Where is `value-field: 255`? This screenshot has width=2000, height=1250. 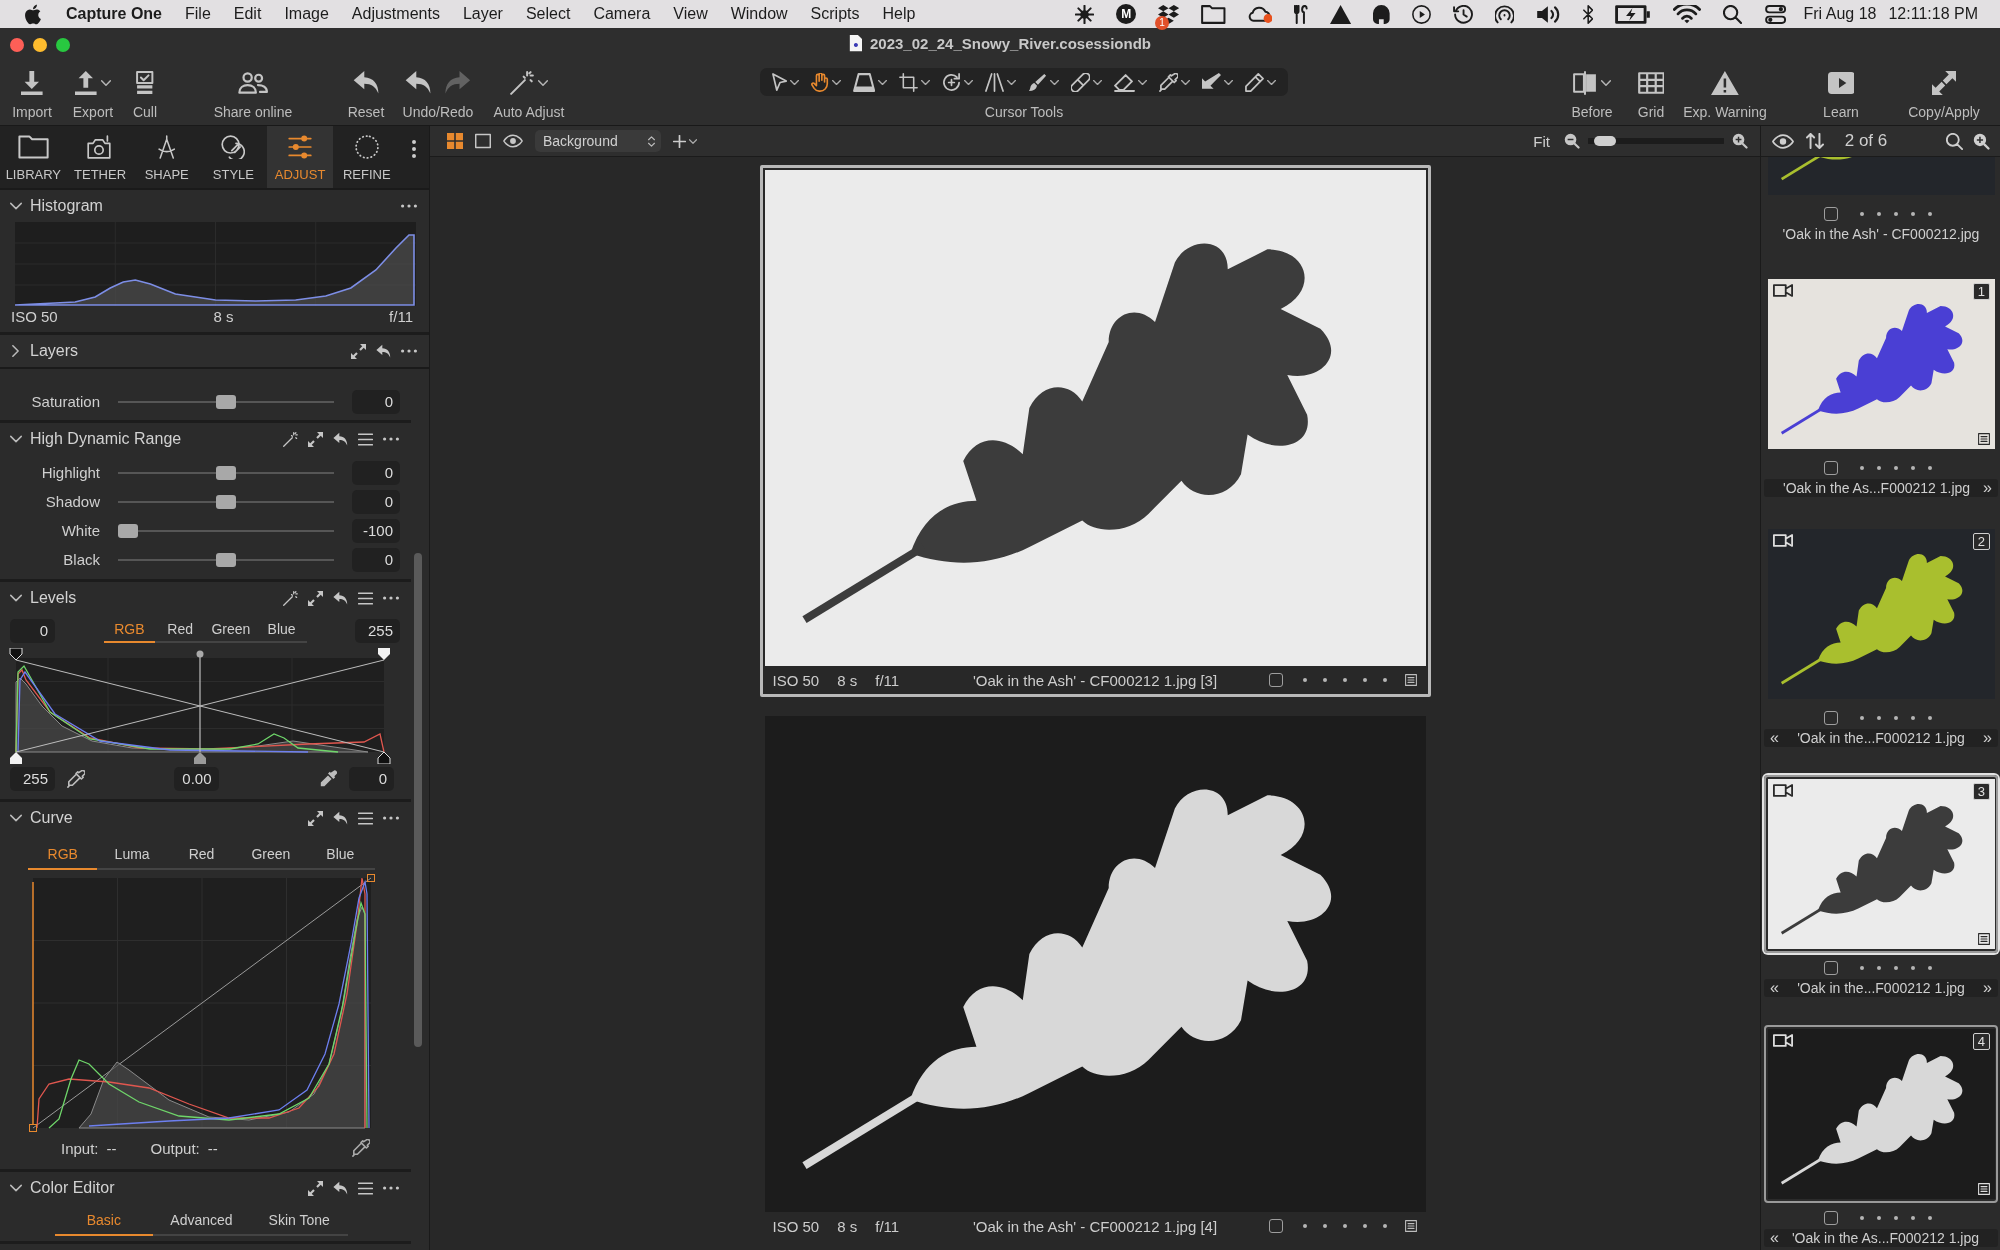 value-field: 255 is located at coordinates (377, 631).